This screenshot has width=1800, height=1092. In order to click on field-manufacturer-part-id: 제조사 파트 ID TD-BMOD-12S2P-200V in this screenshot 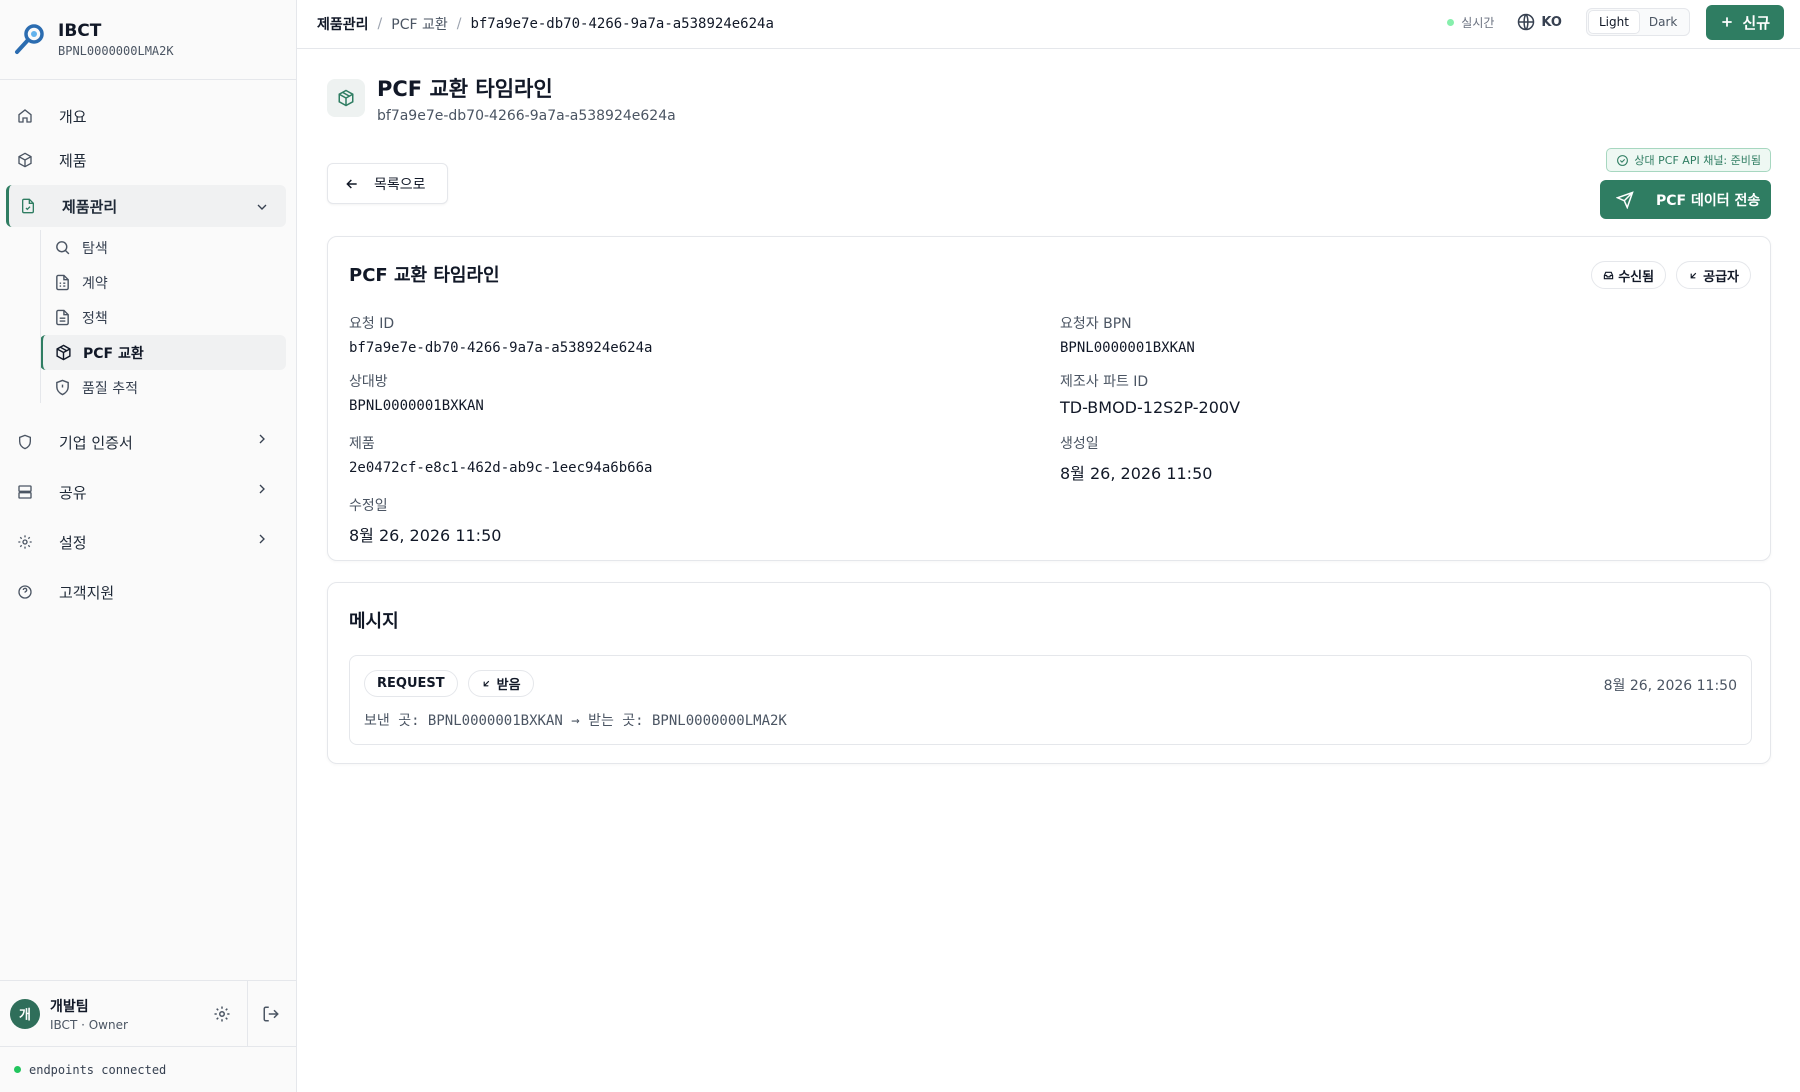, I will do `click(1150, 395)`.